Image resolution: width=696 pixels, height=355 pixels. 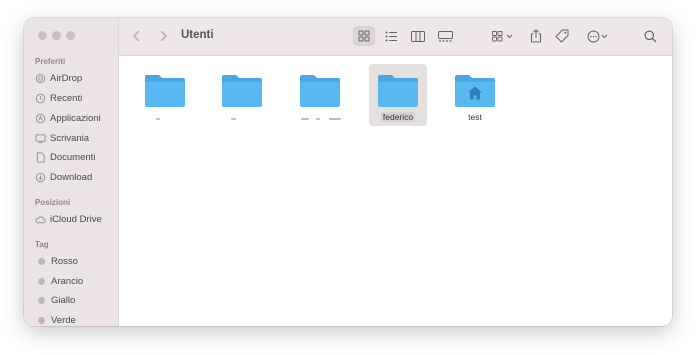 I want to click on sidebar-item-label: iCloud Drive, so click(x=76, y=219).